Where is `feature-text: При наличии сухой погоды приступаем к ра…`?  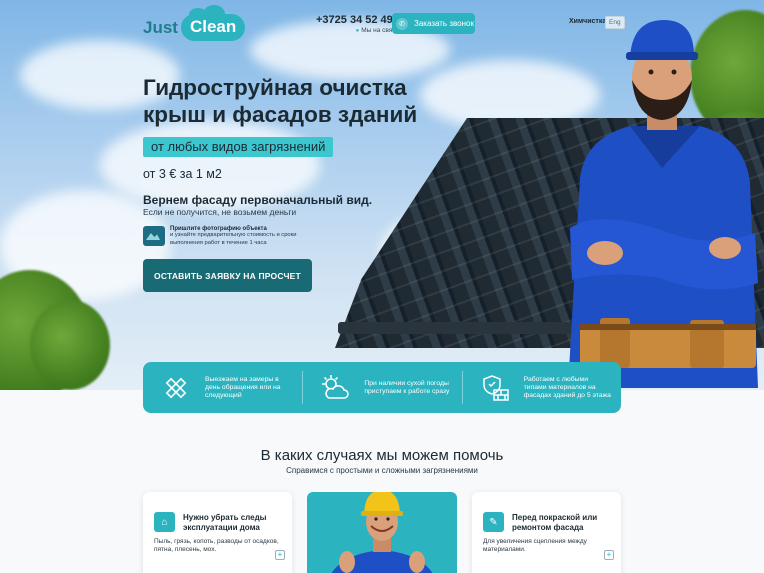 feature-text: При наличии сухой погоды приступаем к ра… is located at coordinates (407, 387).